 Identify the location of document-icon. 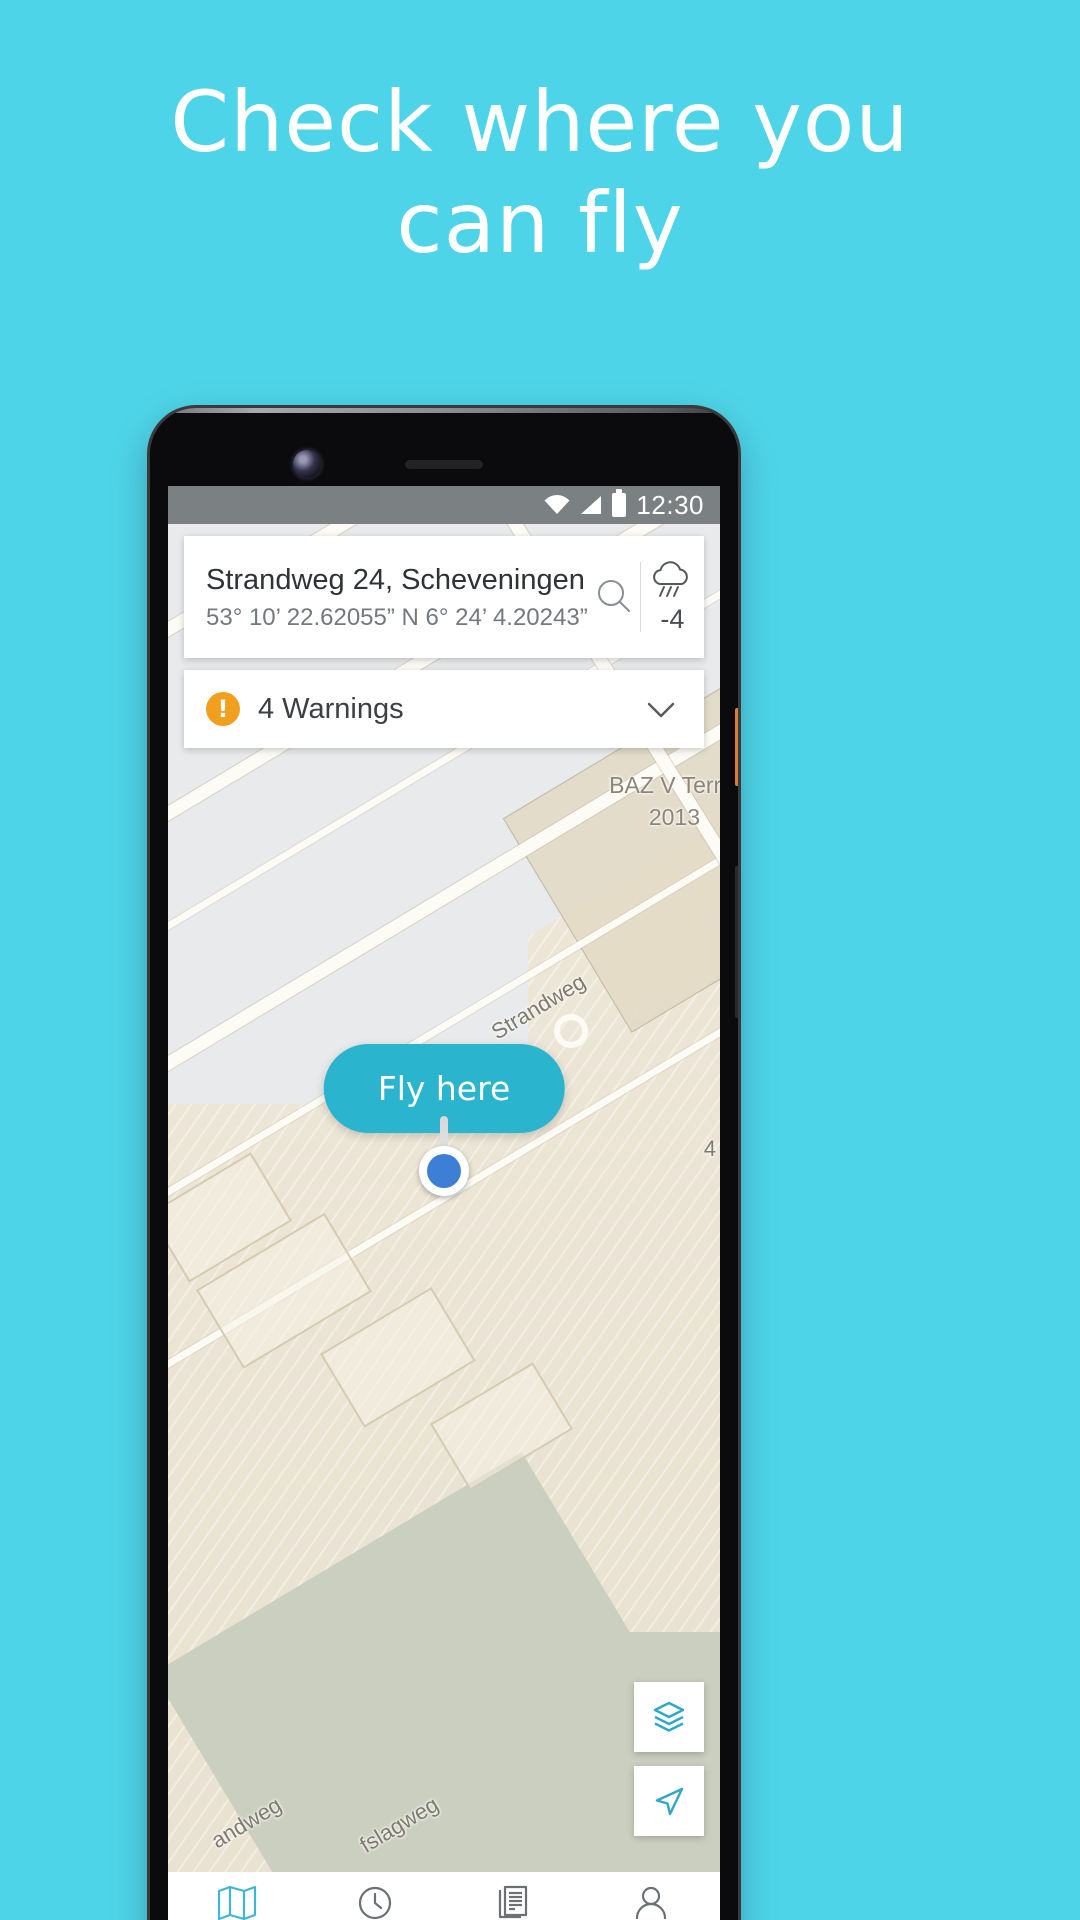
(513, 1901).